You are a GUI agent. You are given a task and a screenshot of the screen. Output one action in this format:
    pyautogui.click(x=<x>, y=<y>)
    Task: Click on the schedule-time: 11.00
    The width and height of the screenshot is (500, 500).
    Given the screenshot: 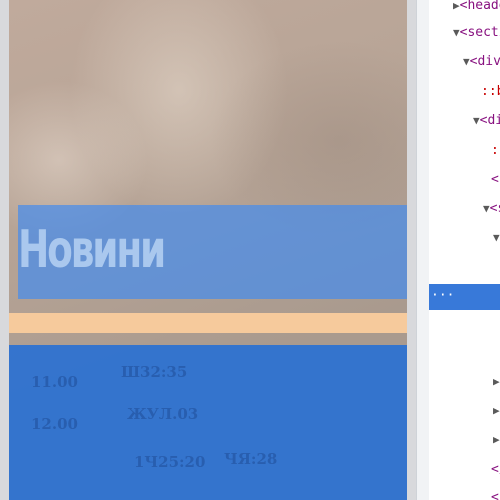 What is the action you would take?
    pyautogui.click(x=54, y=382)
    